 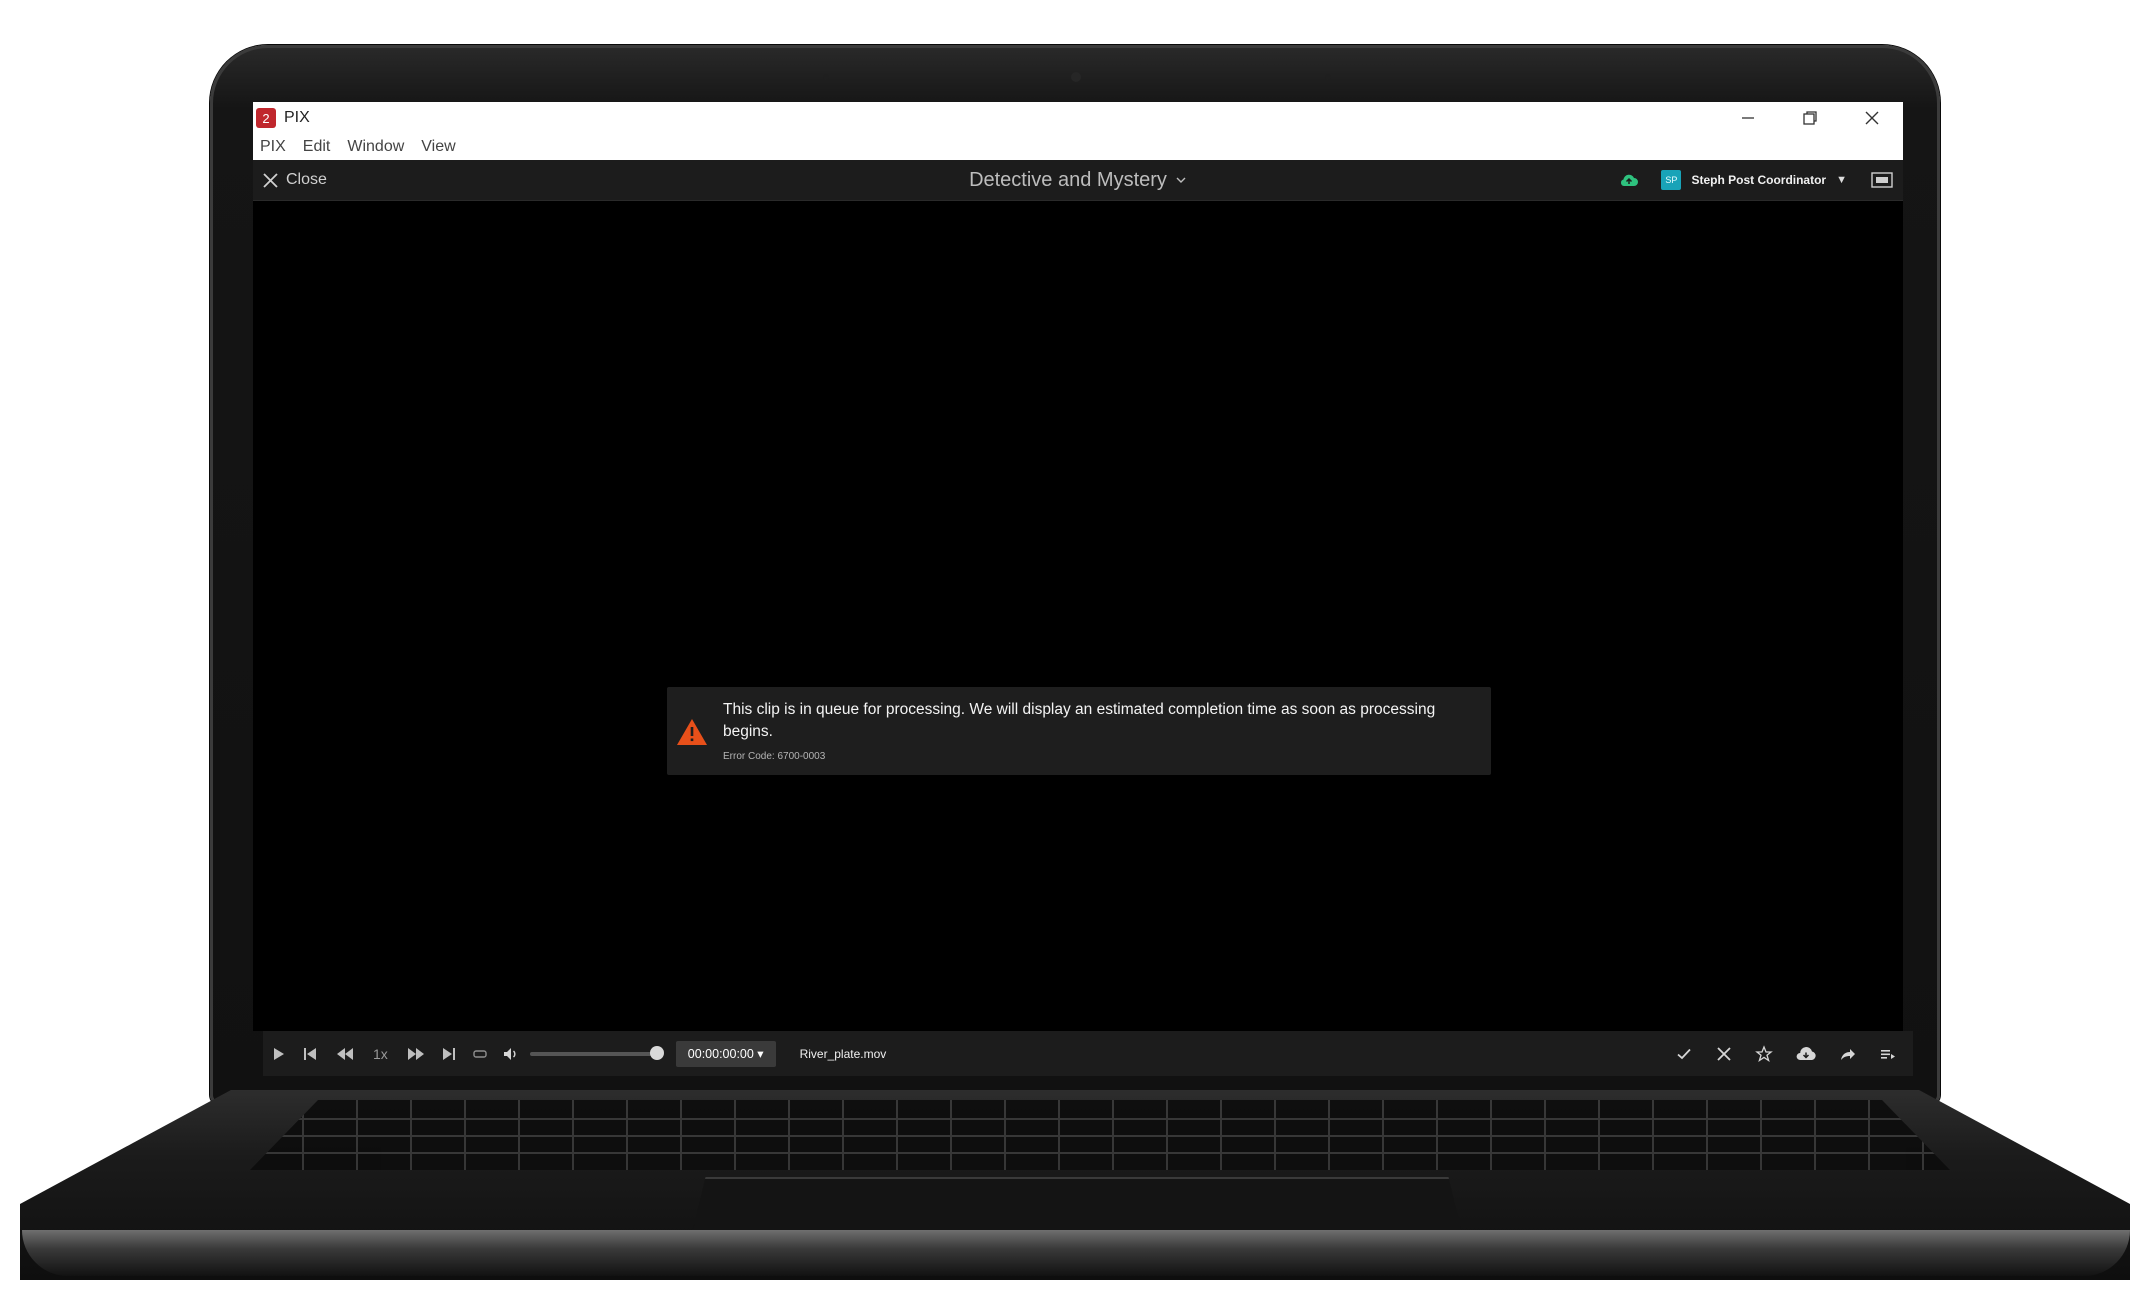 I want to click on step-forward-icon, so click(x=415, y=1053).